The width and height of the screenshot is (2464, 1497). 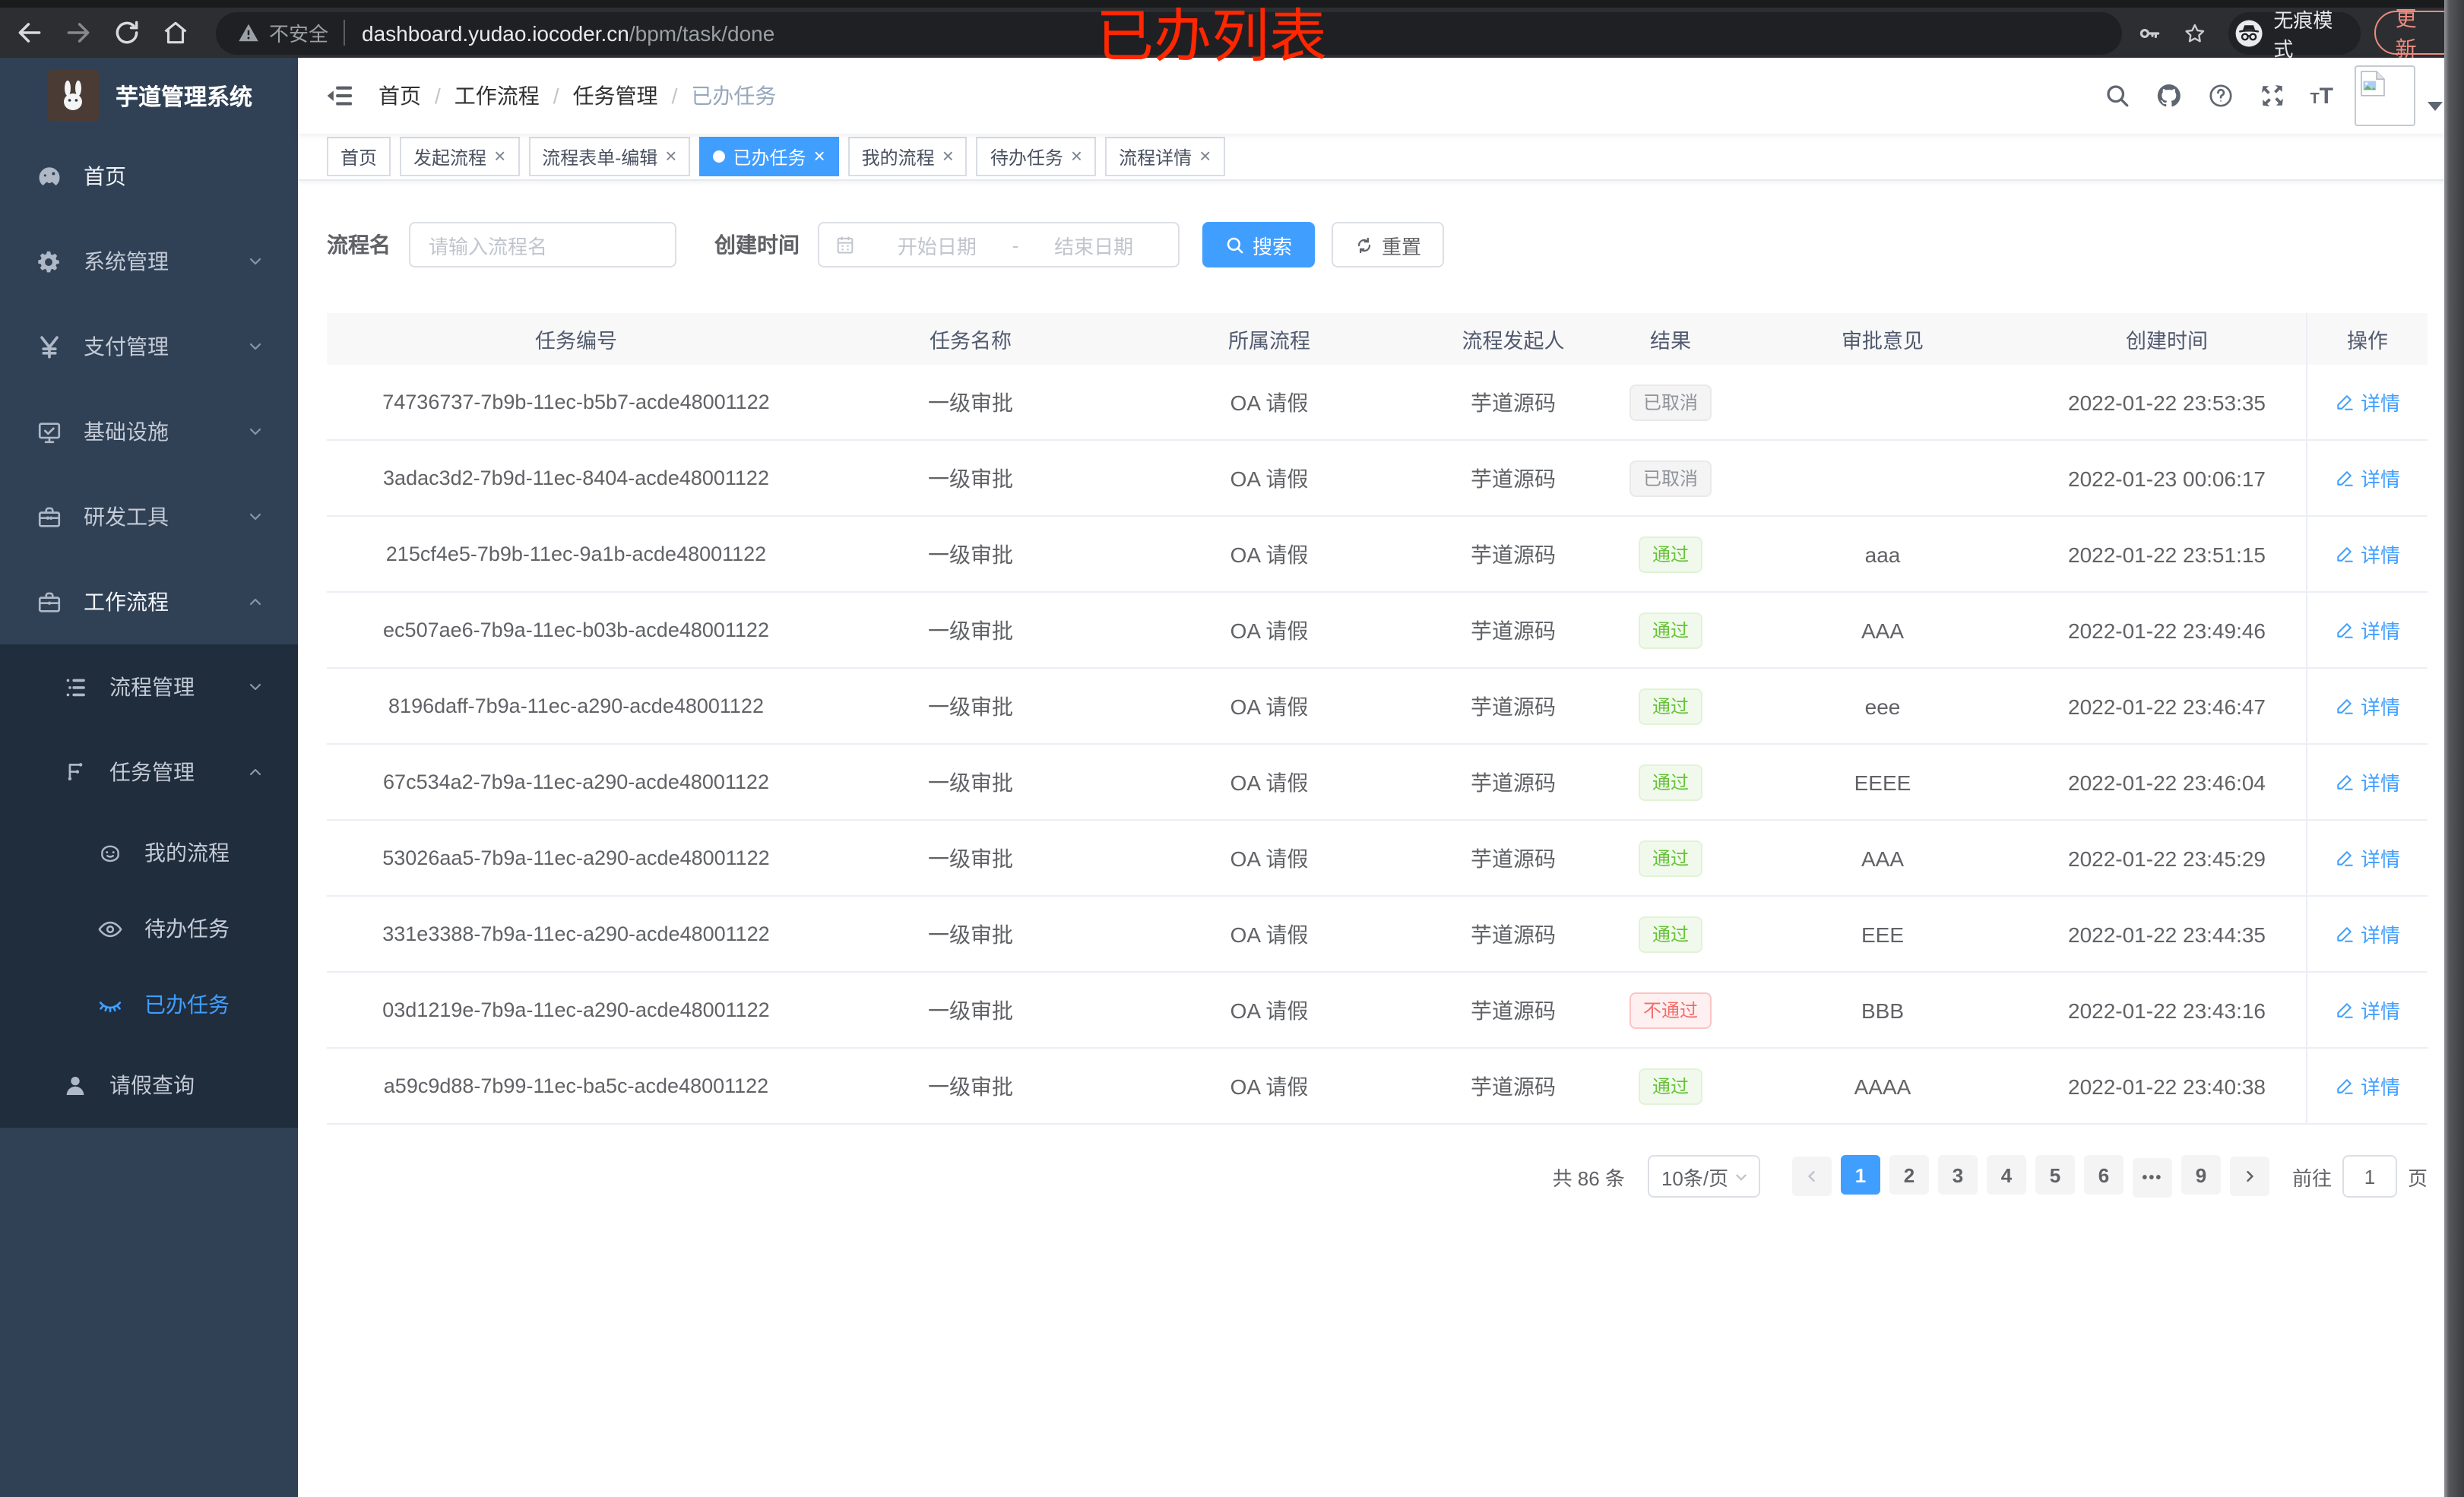 What do you see at coordinates (908, 156) in the screenshot?
I see `tab-my-process: 我的流程 ×` at bounding box center [908, 156].